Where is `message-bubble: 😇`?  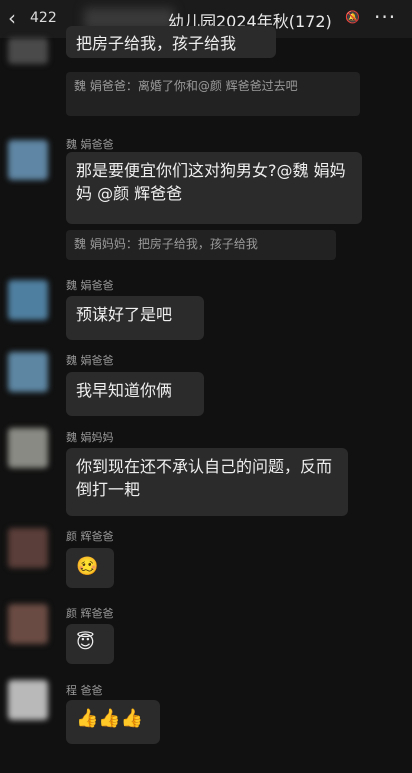 message-bubble: 😇 is located at coordinates (90, 644).